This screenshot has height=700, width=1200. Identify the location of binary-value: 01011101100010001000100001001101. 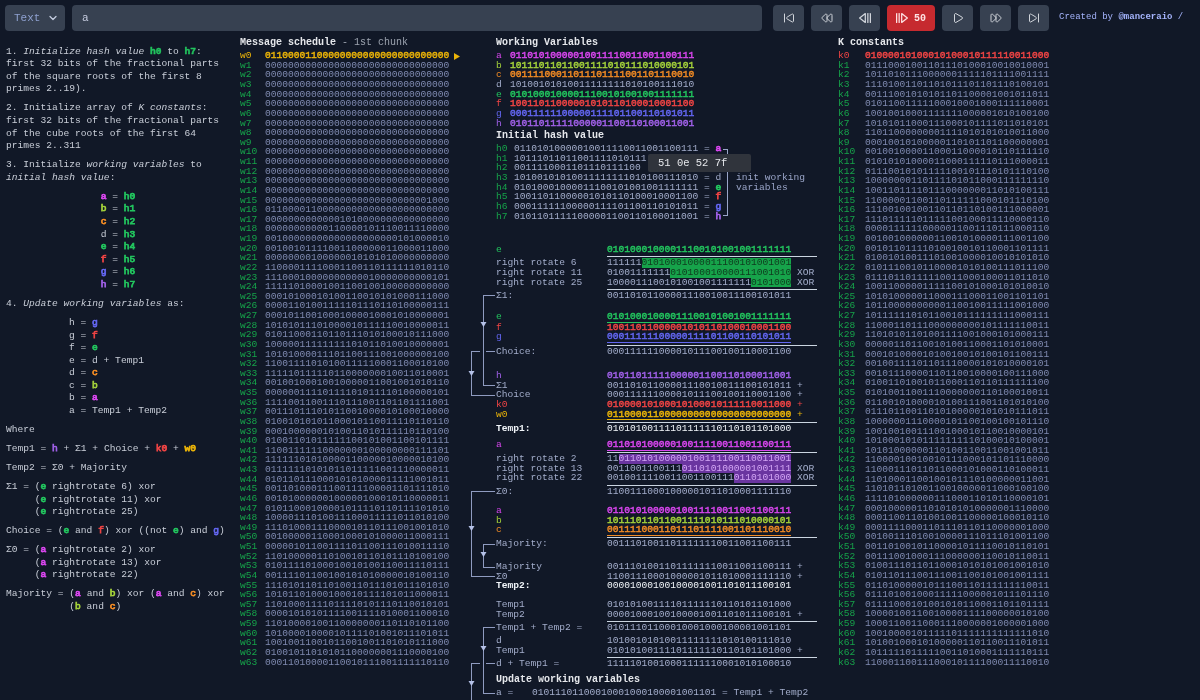
(699, 627).